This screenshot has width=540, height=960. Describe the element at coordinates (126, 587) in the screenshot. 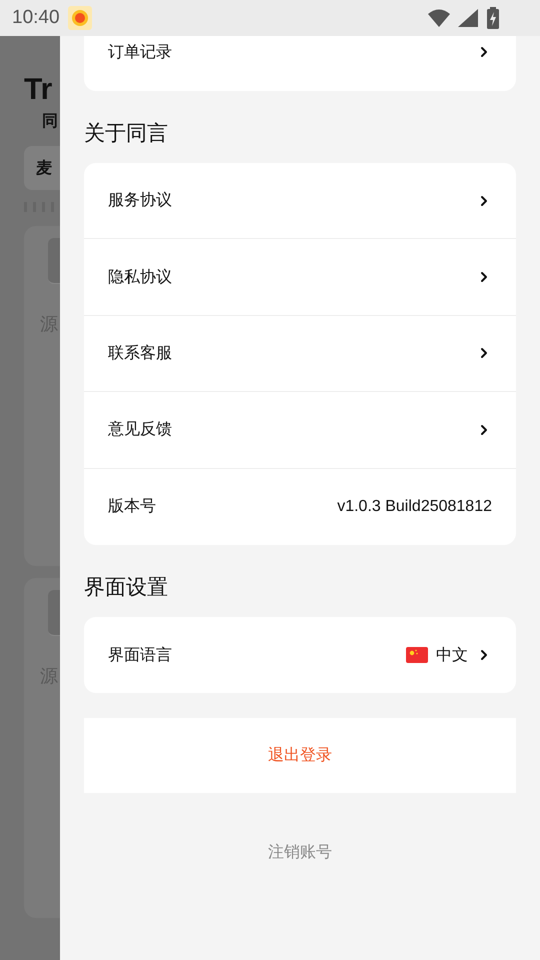

I see `section-title: 界面设置` at that location.